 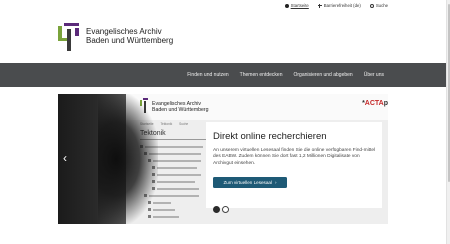 What do you see at coordinates (128, 159) in the screenshot?
I see `hero-photo-shadow` at bounding box center [128, 159].